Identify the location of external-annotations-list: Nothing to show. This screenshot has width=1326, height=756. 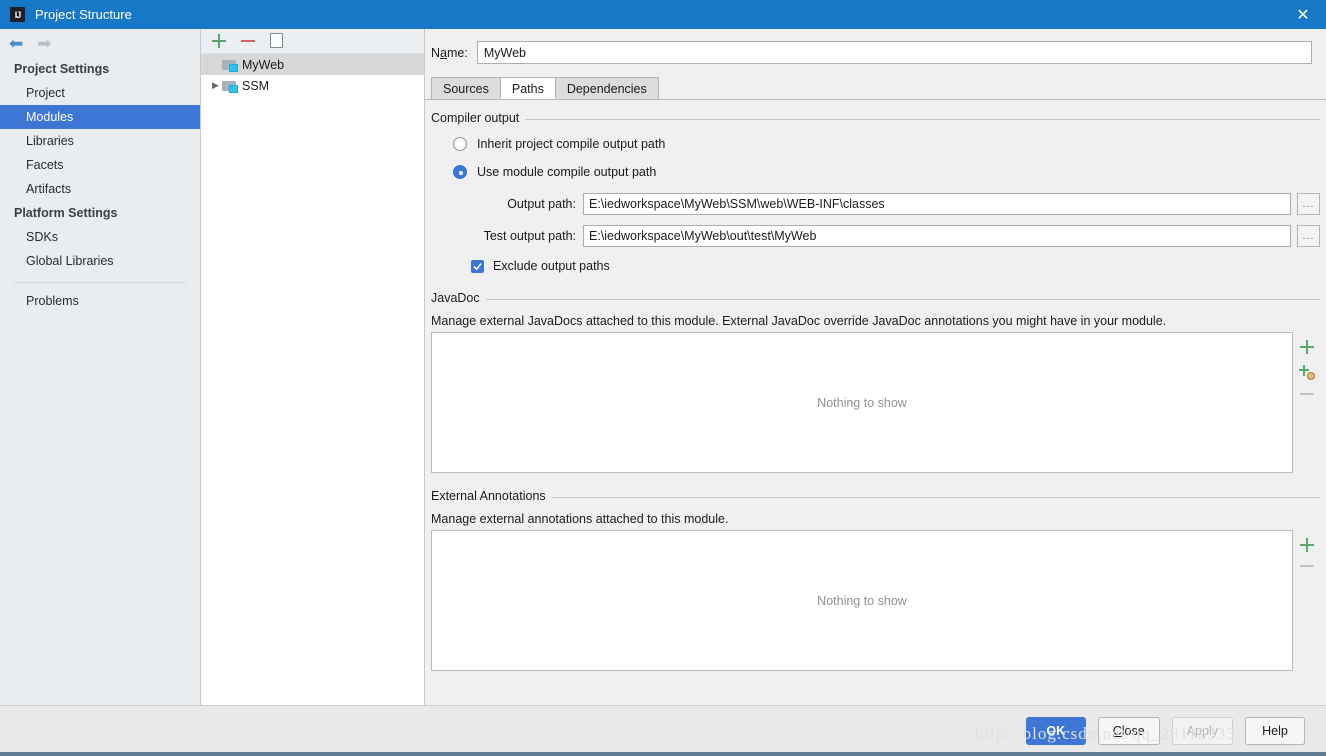
(862, 600).